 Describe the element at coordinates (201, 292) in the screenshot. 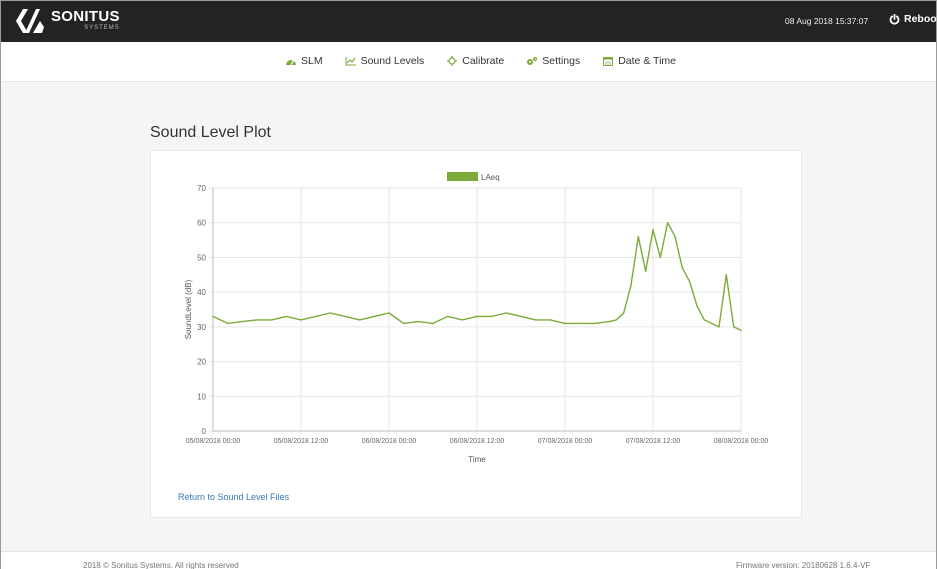

I see `y-tick-label: 40` at that location.